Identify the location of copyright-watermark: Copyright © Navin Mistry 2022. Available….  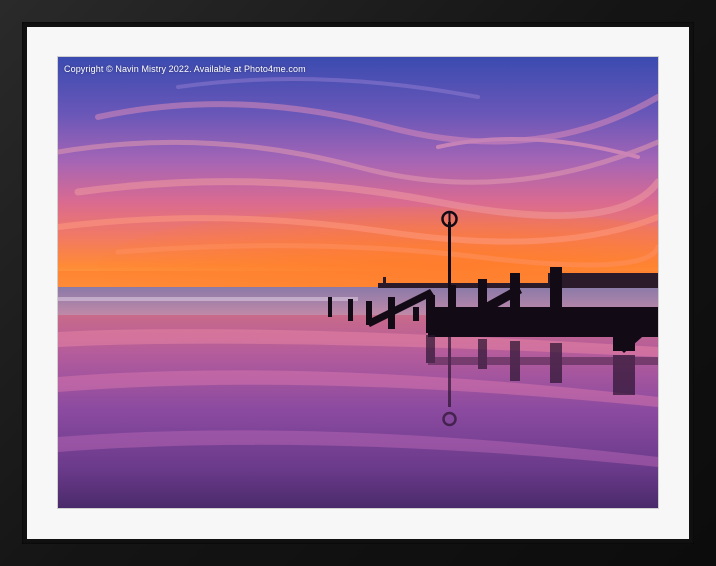
(185, 69).